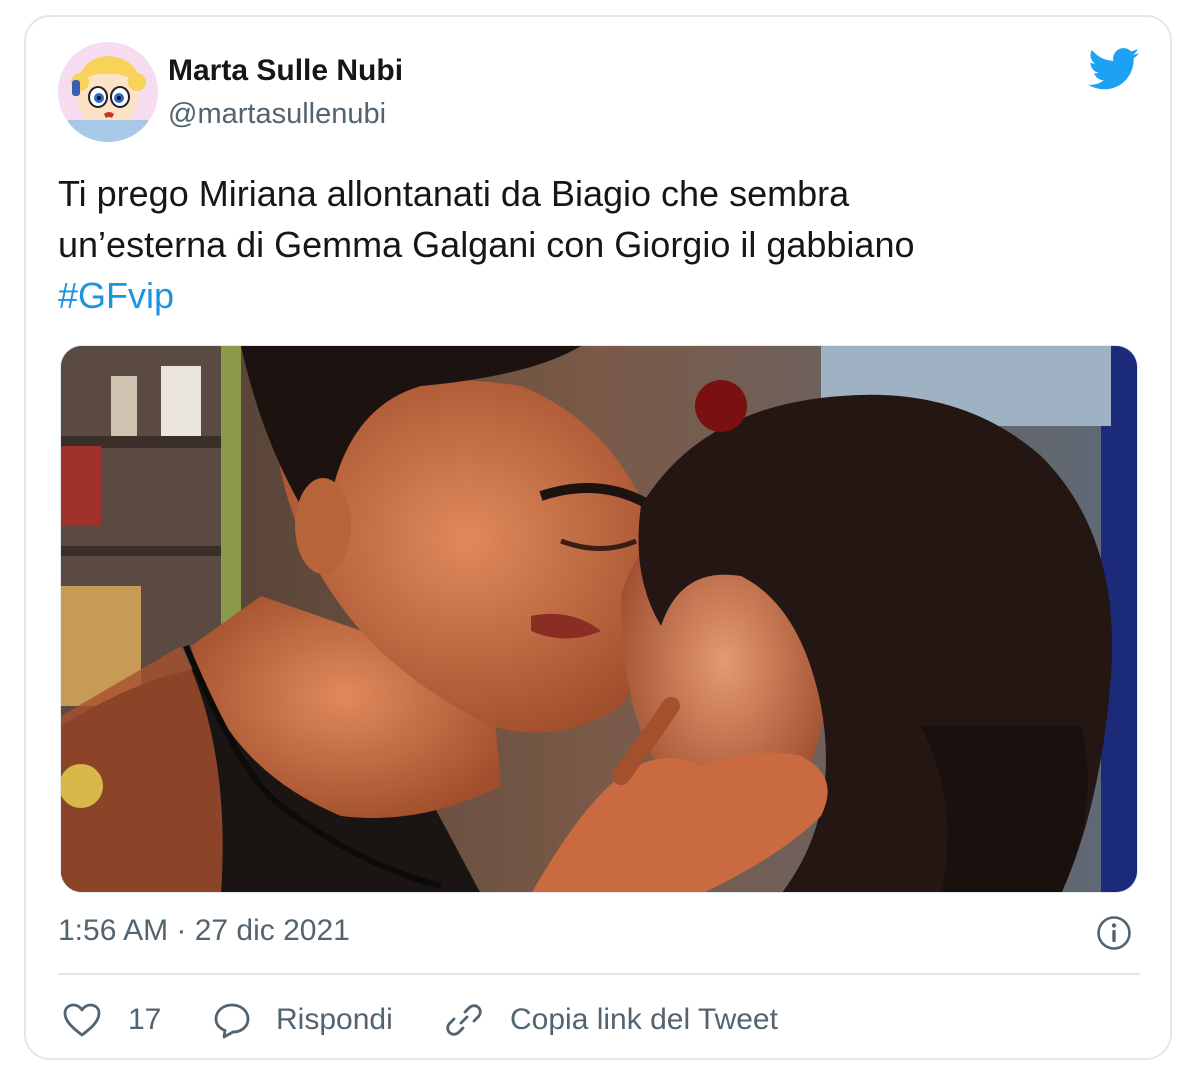  I want to click on like-count: 17, so click(145, 1019).